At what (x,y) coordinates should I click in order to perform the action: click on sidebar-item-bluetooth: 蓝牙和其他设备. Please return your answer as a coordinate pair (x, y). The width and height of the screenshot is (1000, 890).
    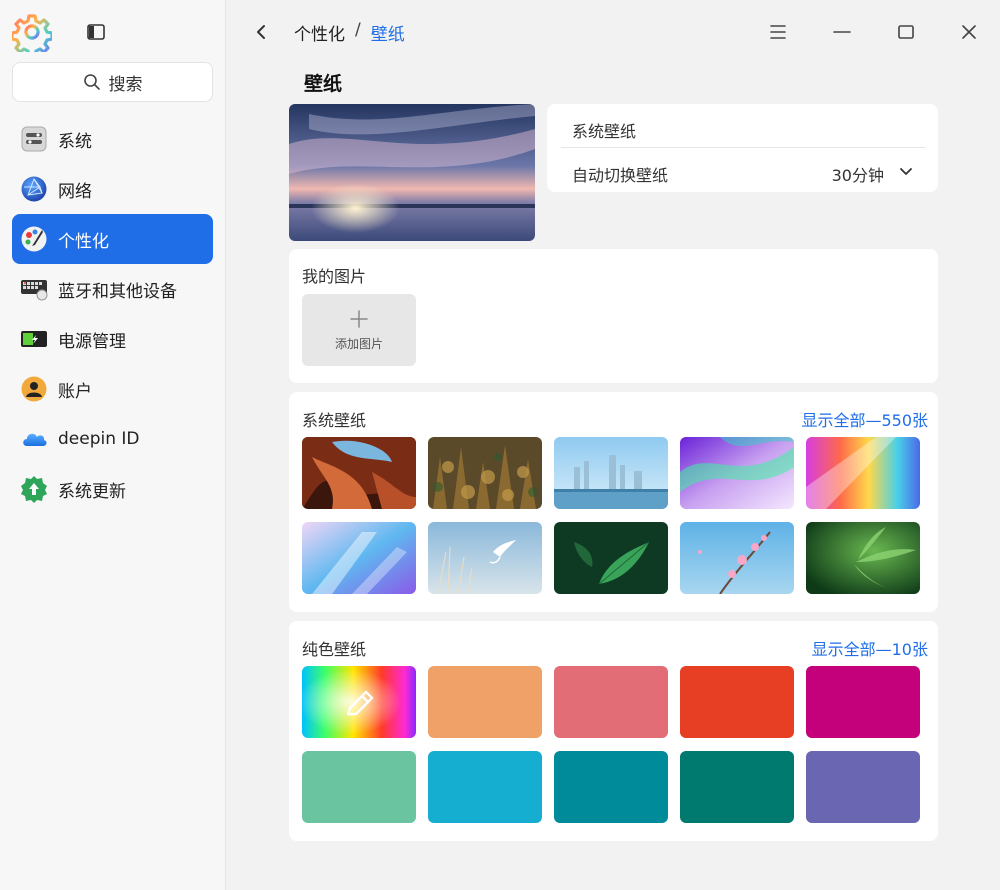
    Looking at the image, I should click on (112, 289).